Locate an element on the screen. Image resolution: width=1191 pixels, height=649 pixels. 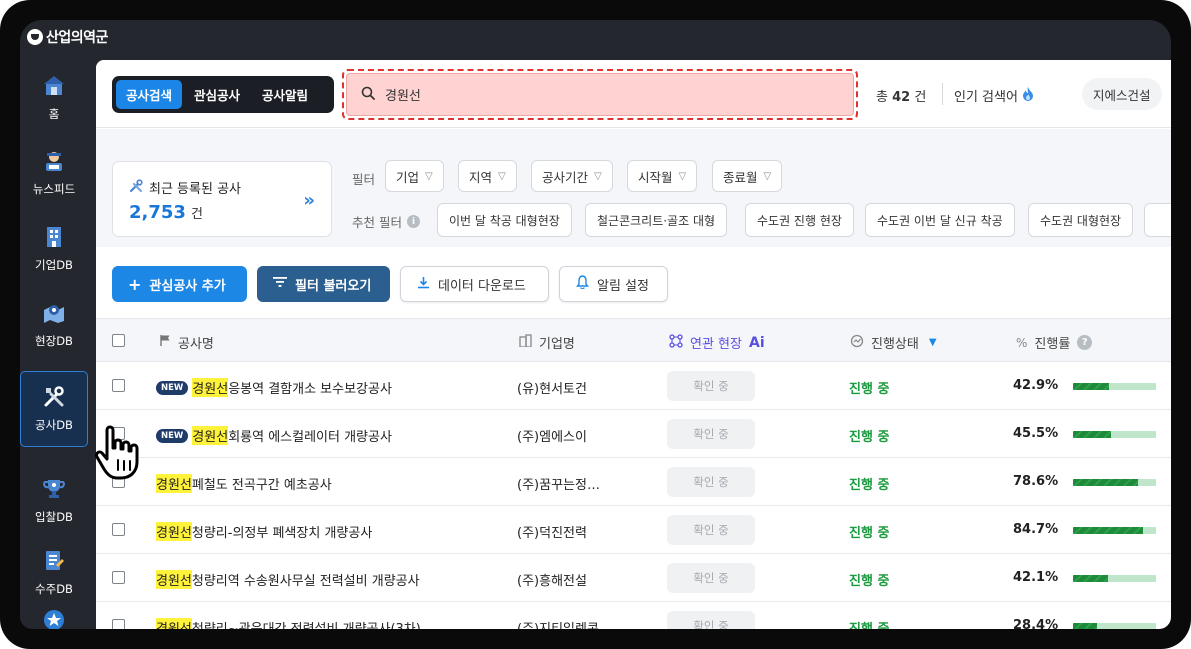
column-name: 공사명 is located at coordinates (187, 342).